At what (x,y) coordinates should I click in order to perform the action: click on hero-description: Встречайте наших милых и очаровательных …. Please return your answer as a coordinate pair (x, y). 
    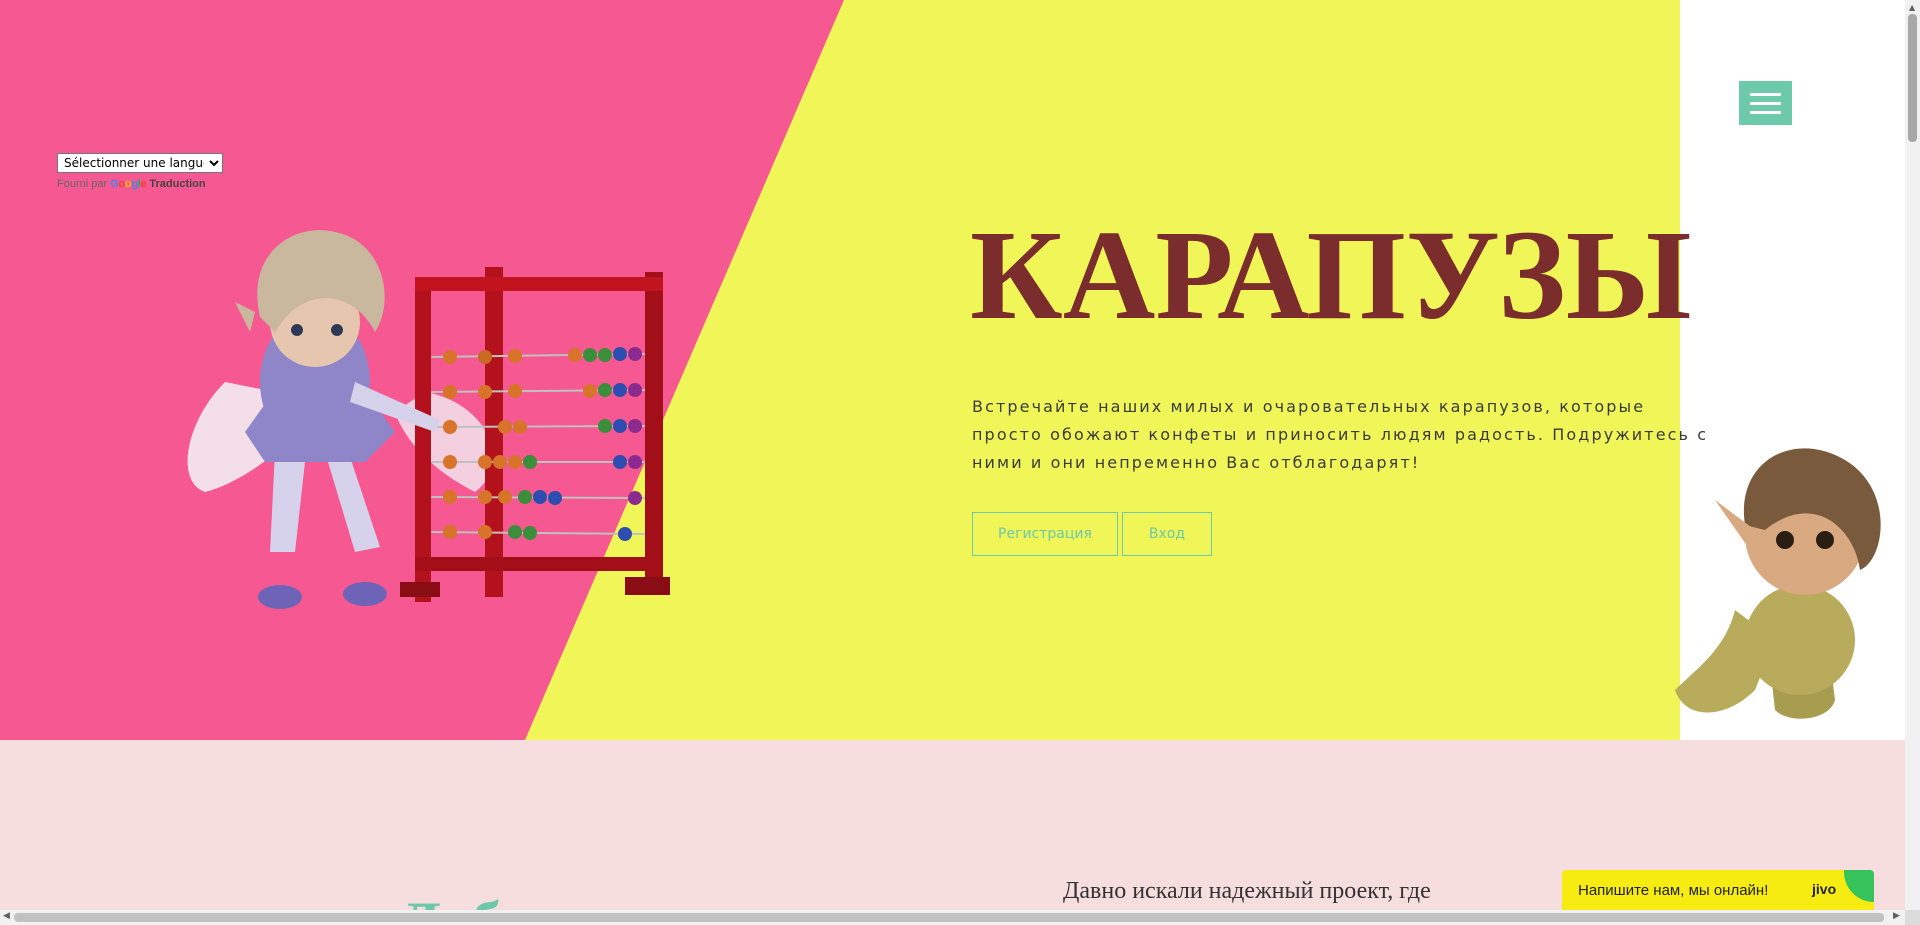
    Looking at the image, I should click on (1340, 434).